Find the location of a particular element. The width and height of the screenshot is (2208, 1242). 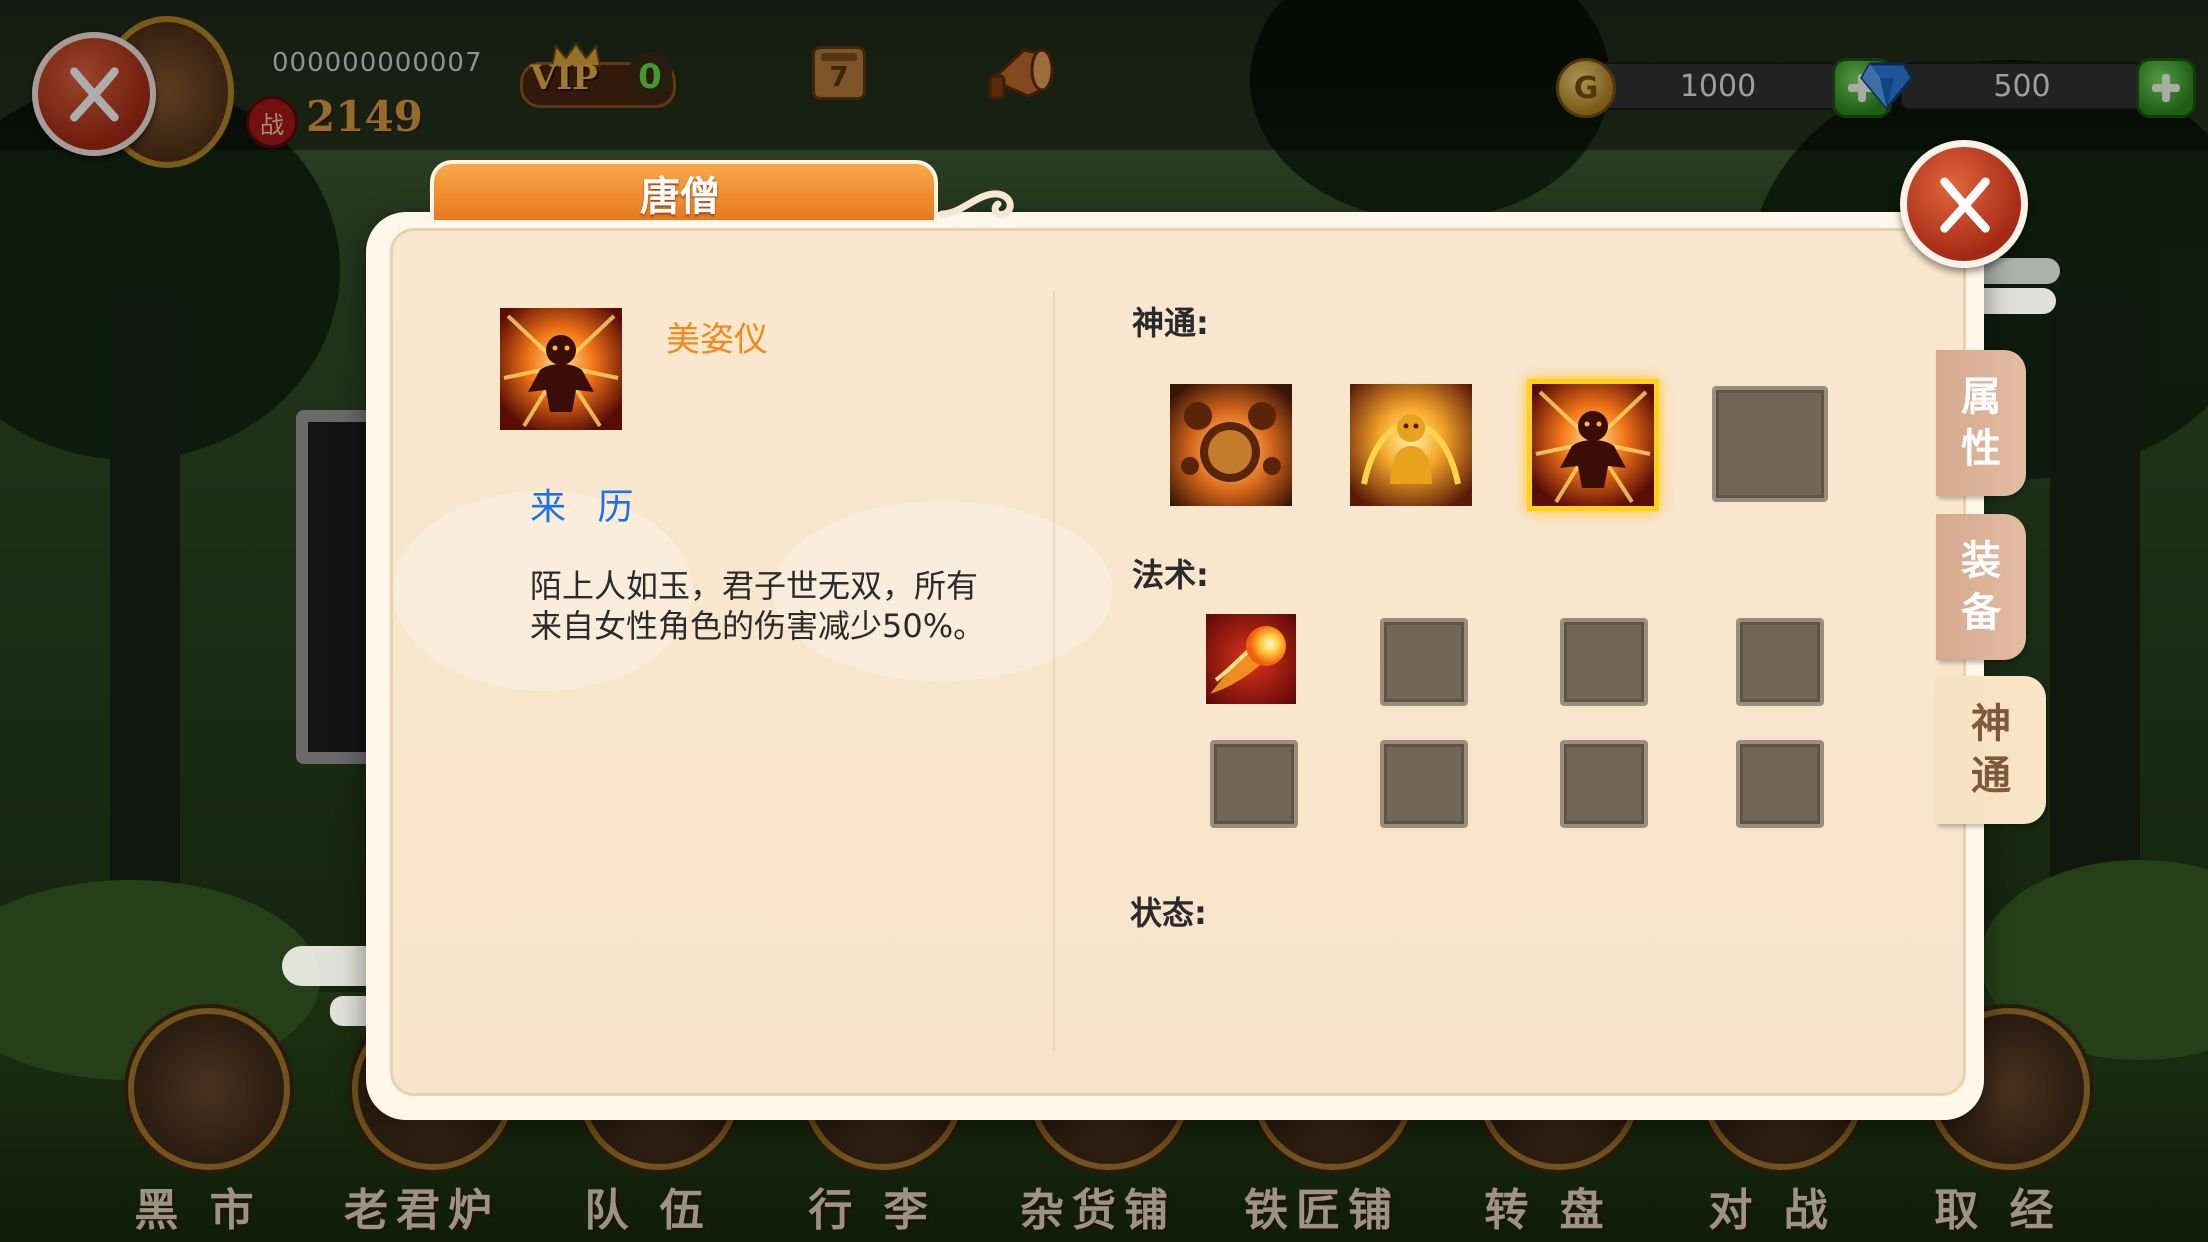

section-label-status: 状态: is located at coordinates (1168, 913).